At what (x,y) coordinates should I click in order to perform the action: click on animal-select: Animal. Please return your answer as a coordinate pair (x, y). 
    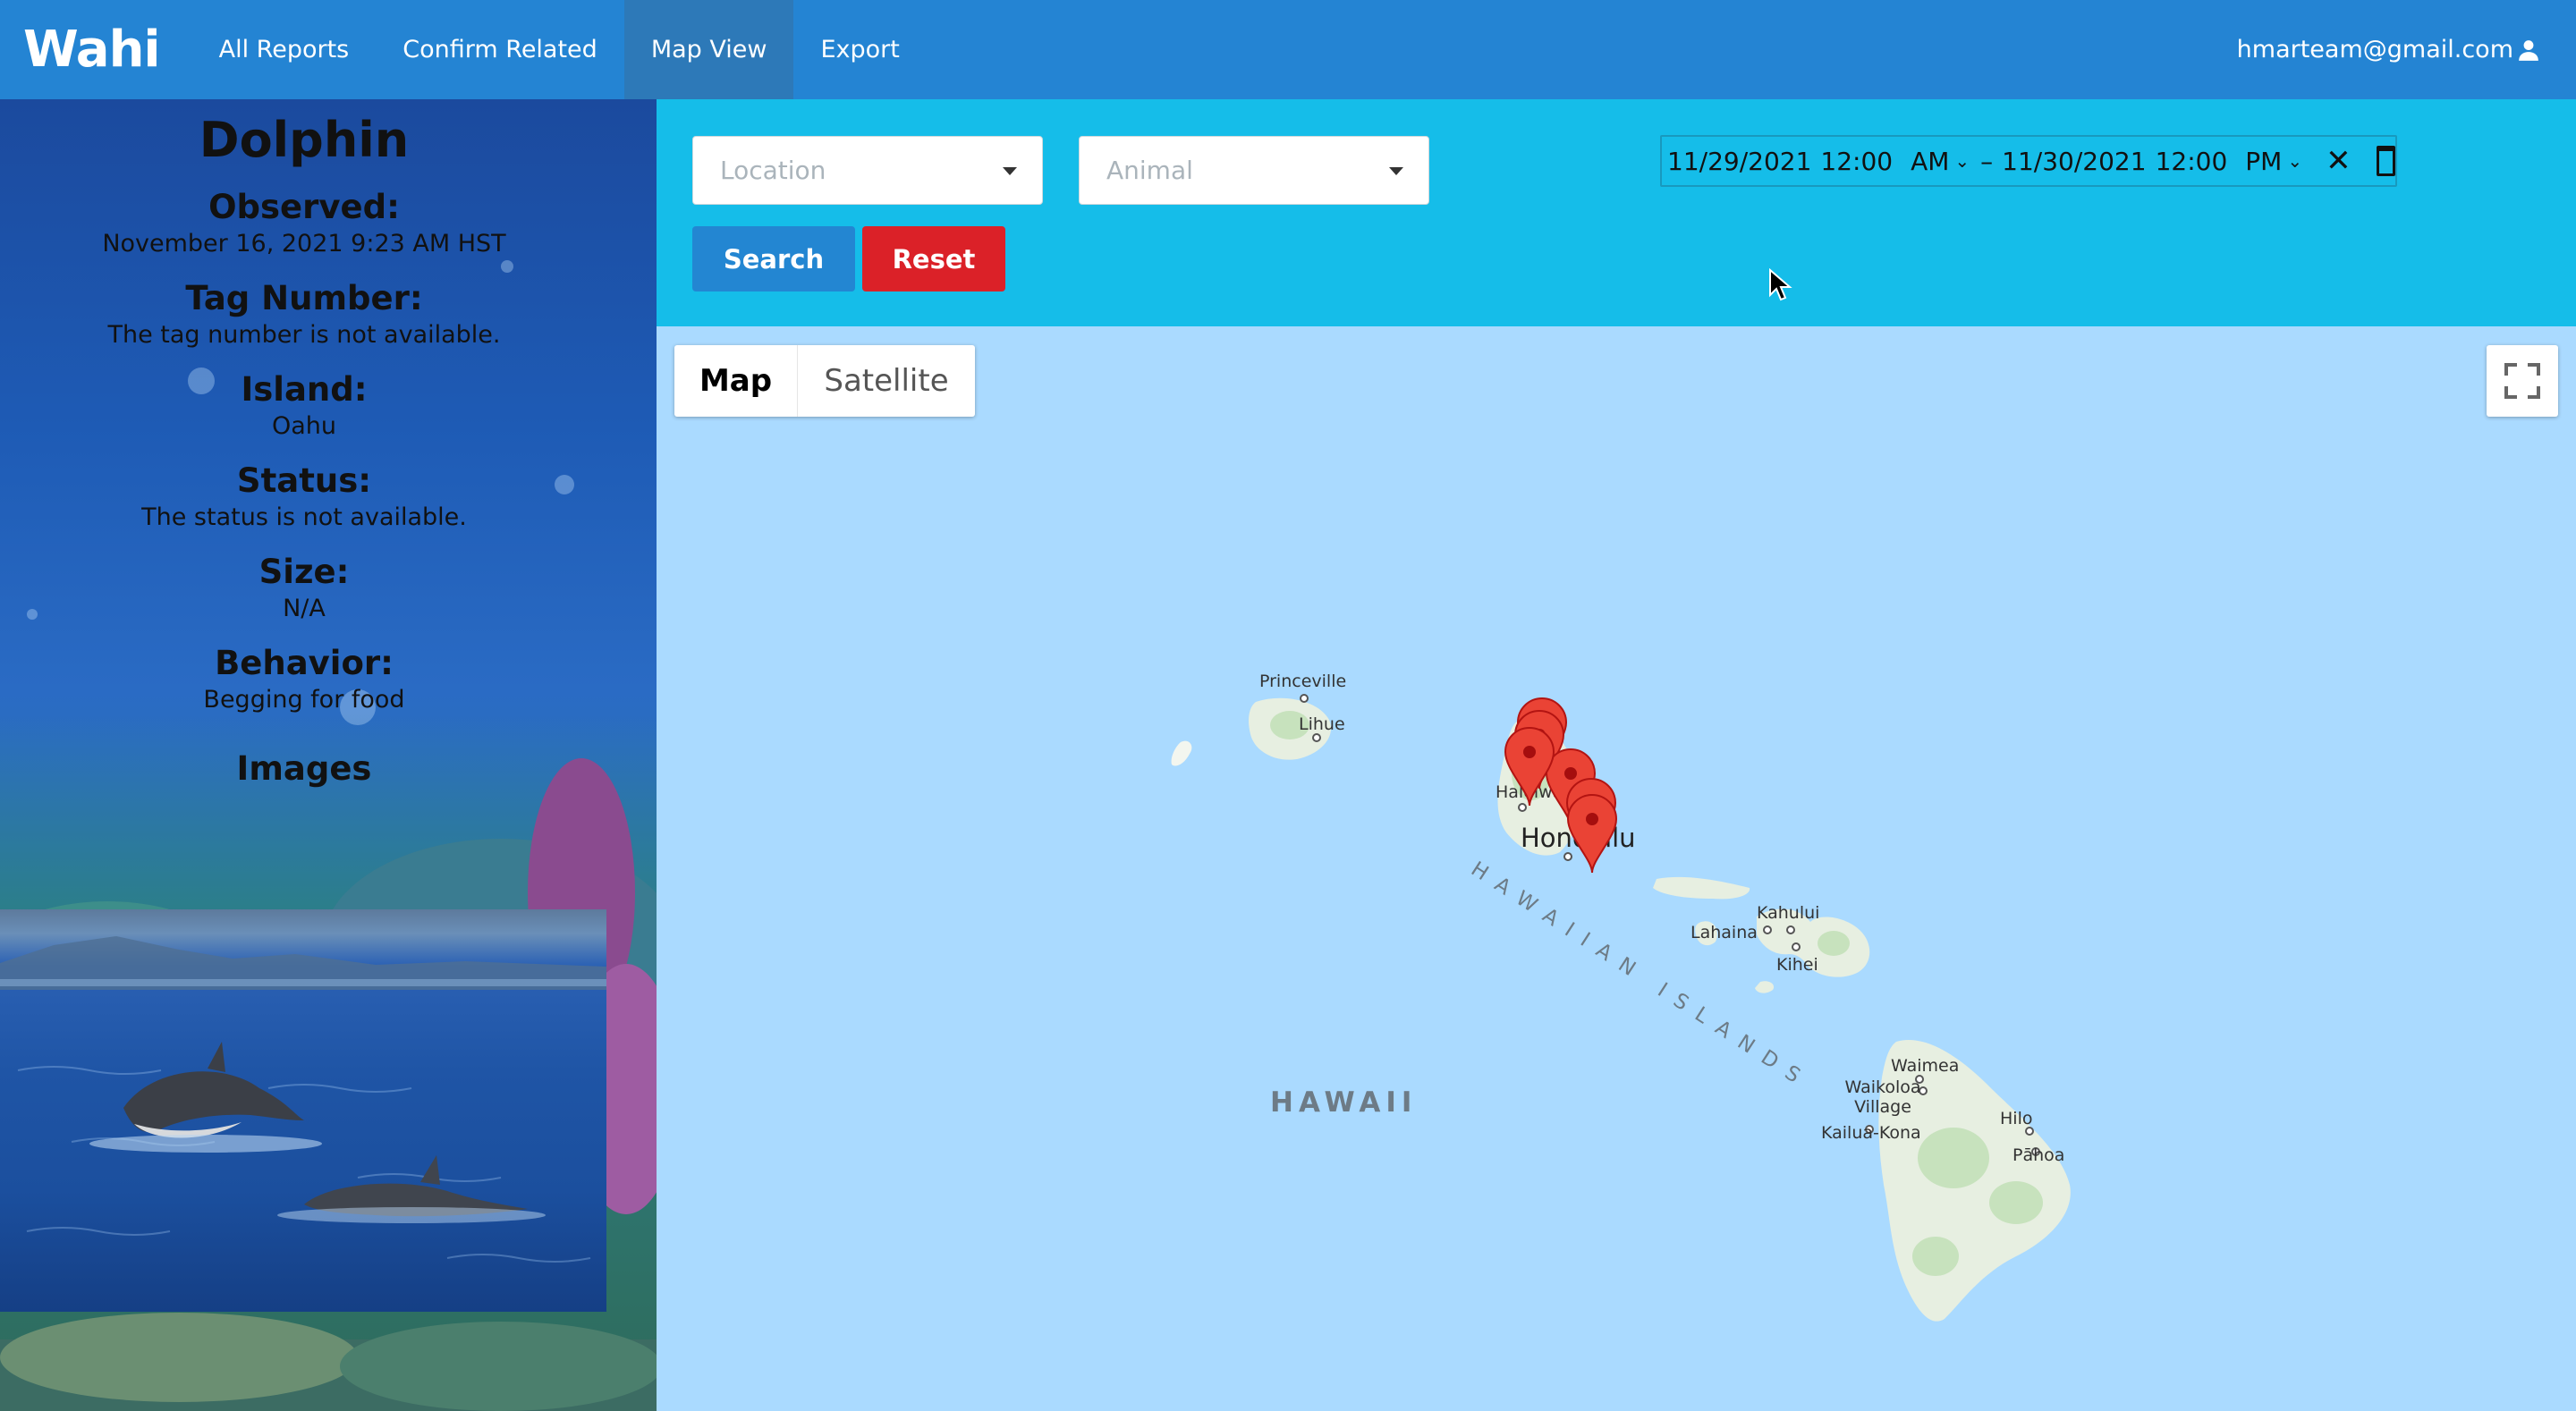
    Looking at the image, I should click on (1254, 171).